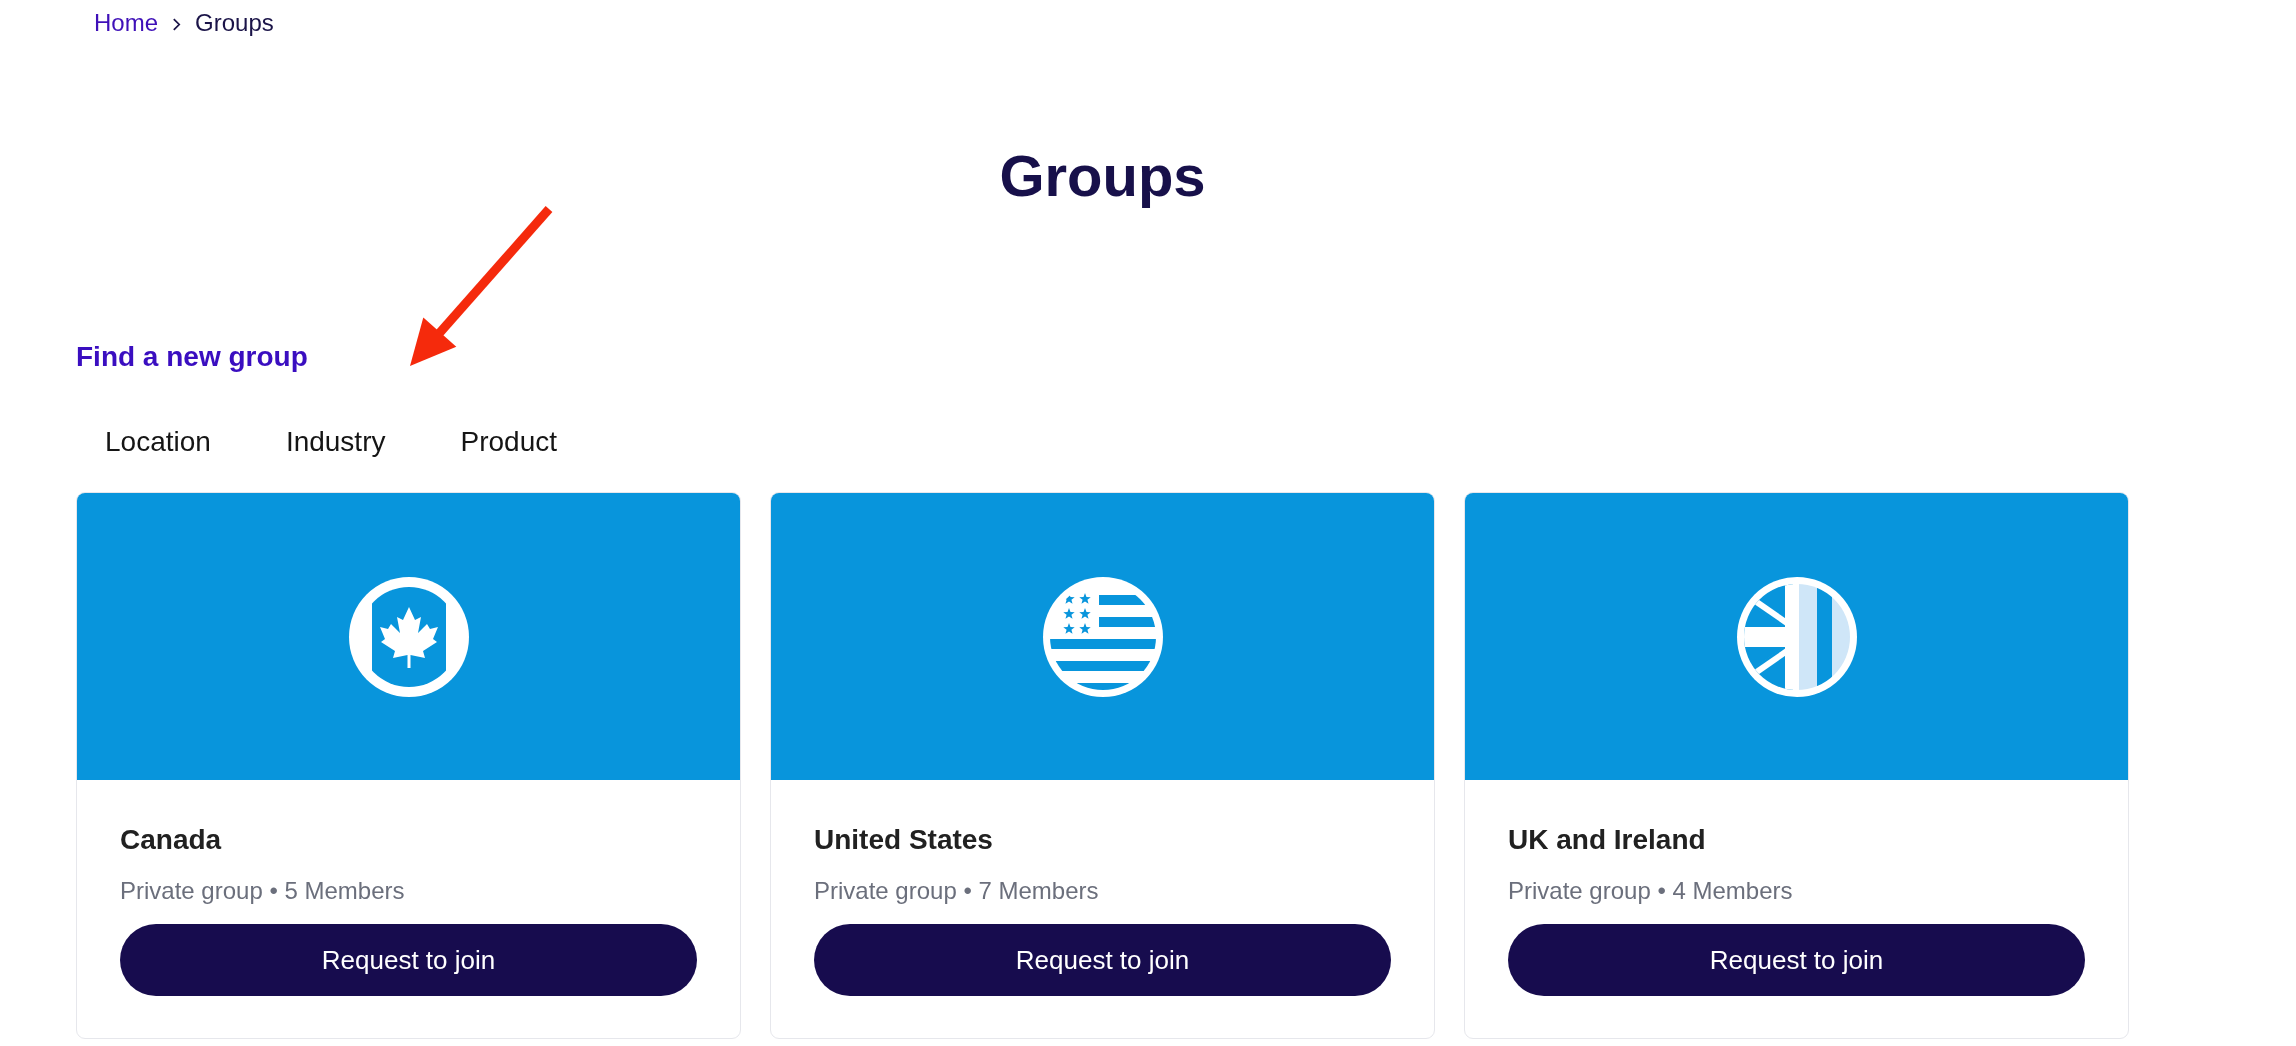 This screenshot has width=2296, height=1046. I want to click on stars-stripes-flag-icon, so click(1102, 636).